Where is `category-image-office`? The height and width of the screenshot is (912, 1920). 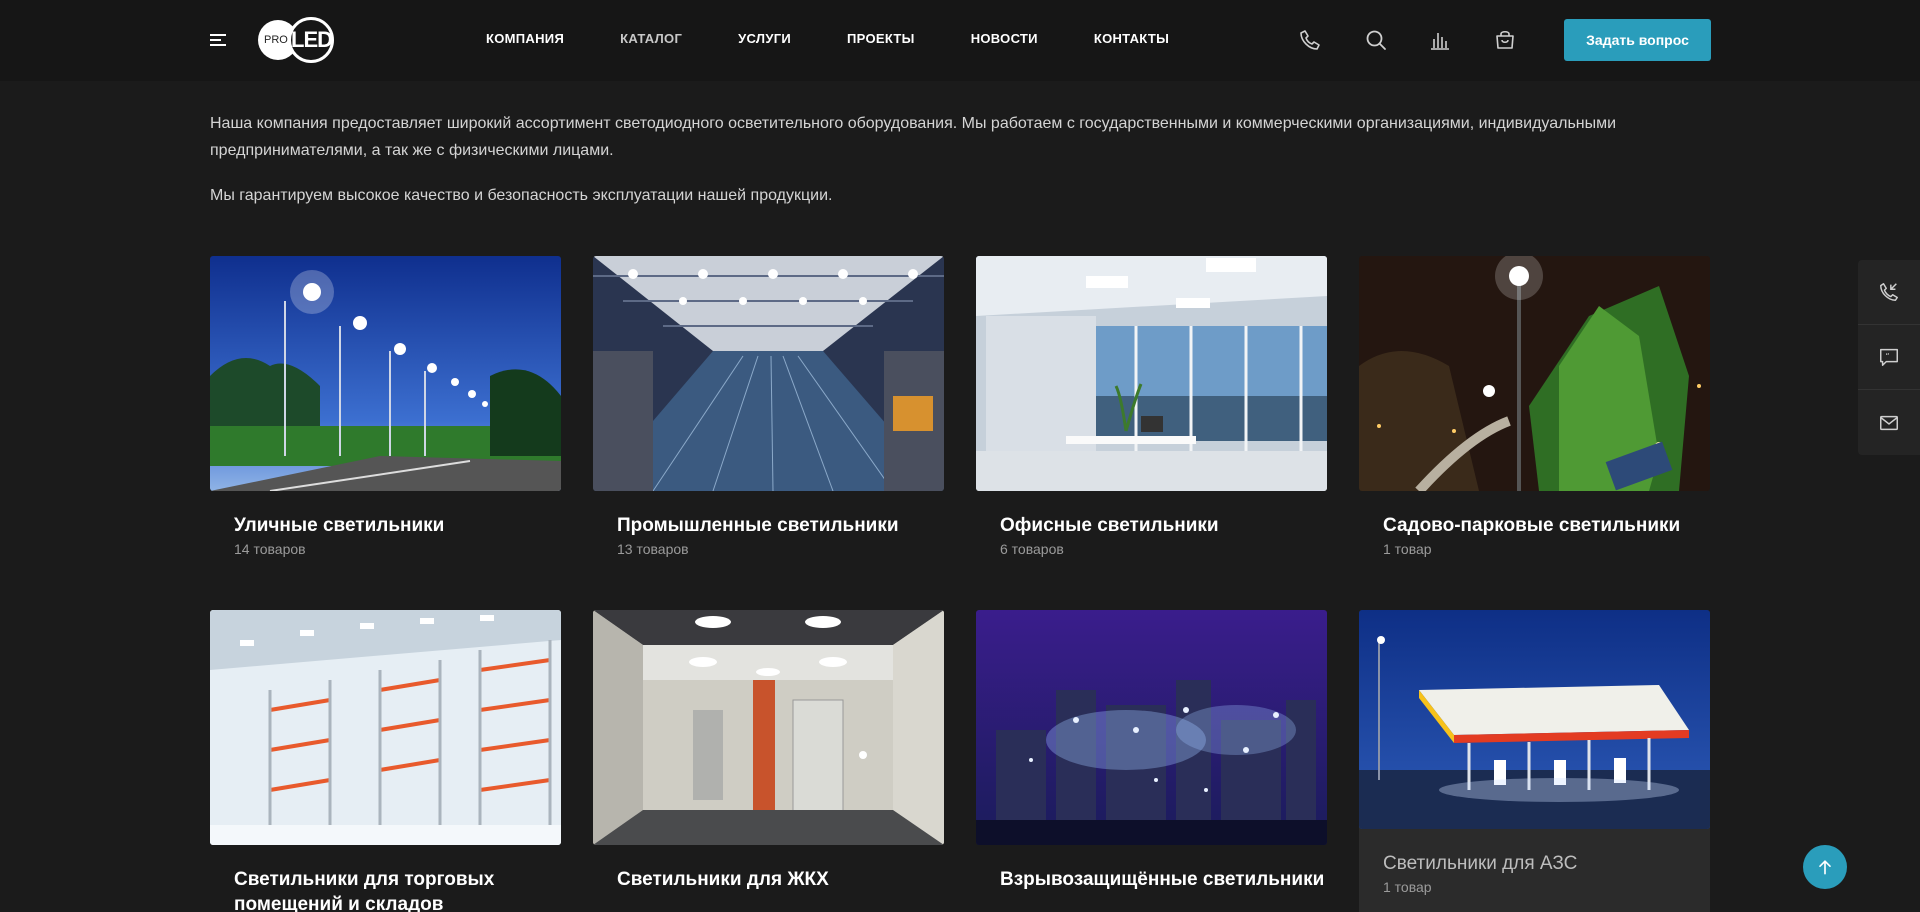
category-image-office is located at coordinates (1151, 373).